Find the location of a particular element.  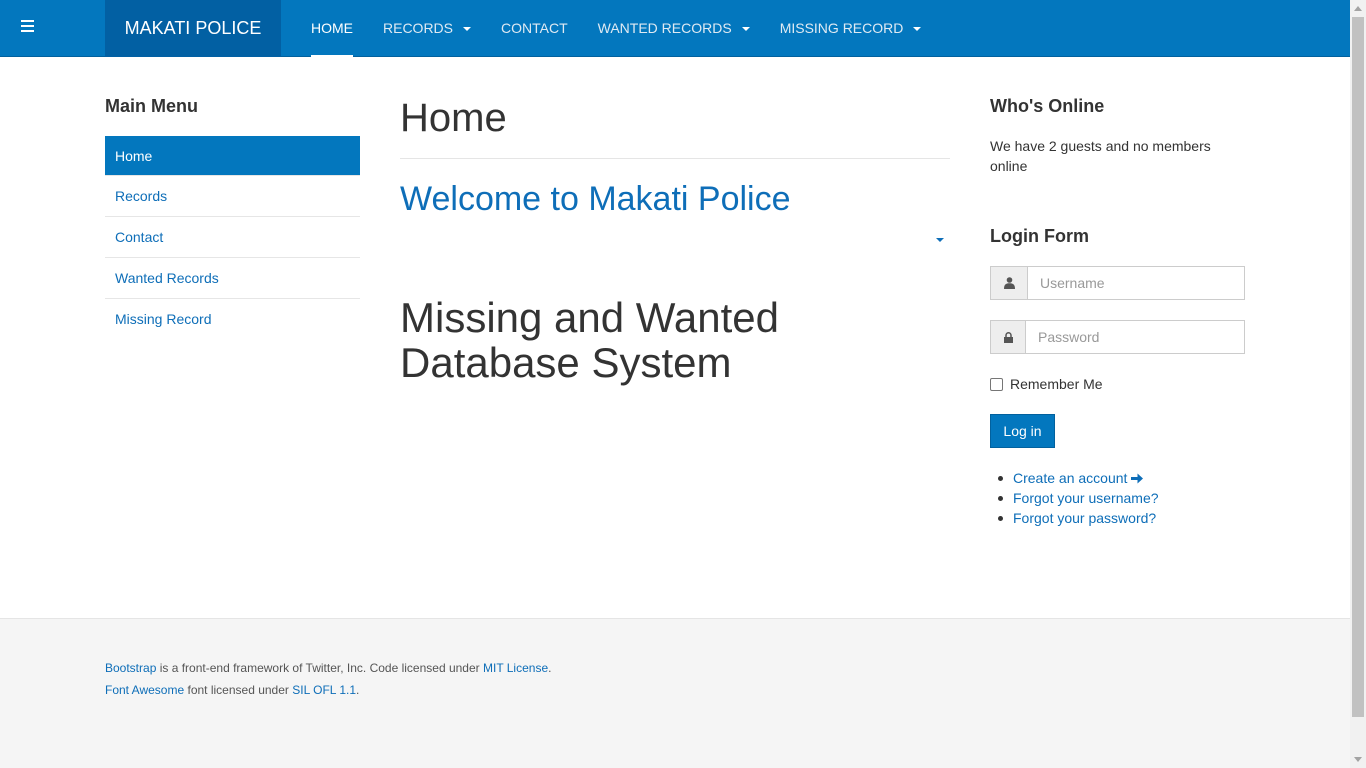

nav-home: HOME is located at coordinates (332, 28).